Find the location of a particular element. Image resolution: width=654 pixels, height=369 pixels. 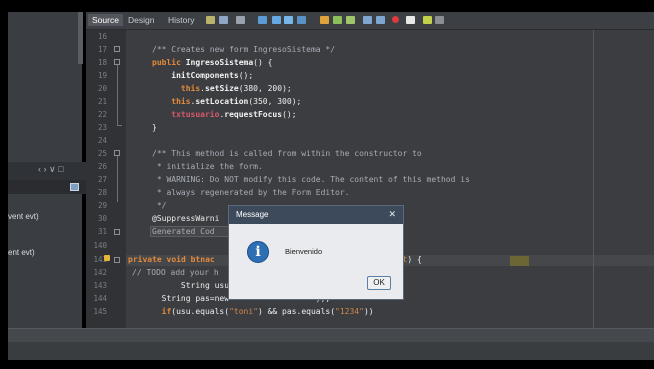

start-macro-icon is located at coordinates (395, 19).